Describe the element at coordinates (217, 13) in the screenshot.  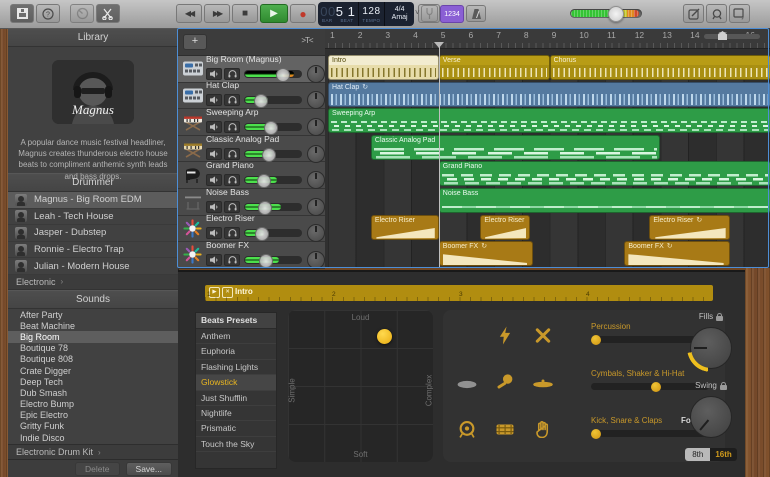
I see `forward-button: ▶▶` at that location.